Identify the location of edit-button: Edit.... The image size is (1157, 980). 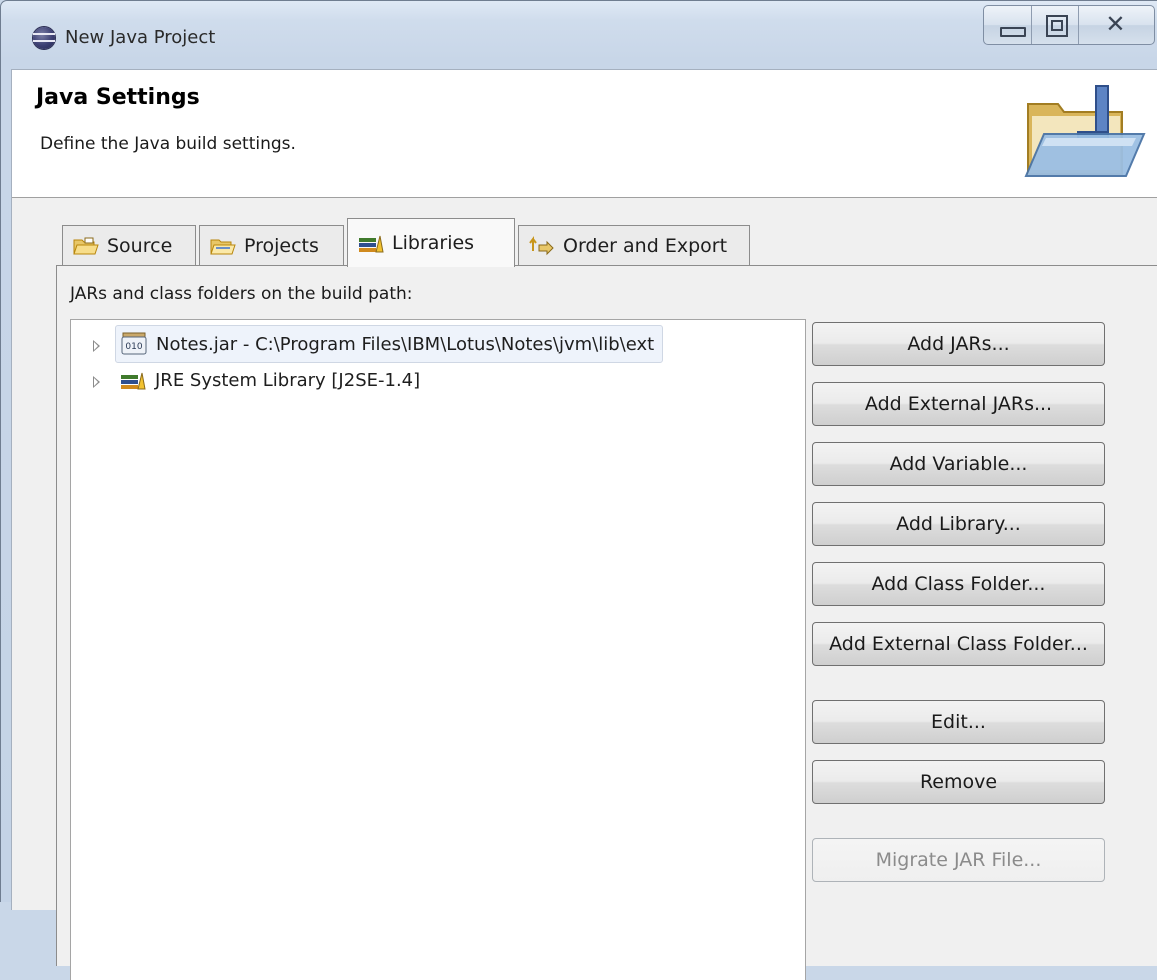
(958, 722).